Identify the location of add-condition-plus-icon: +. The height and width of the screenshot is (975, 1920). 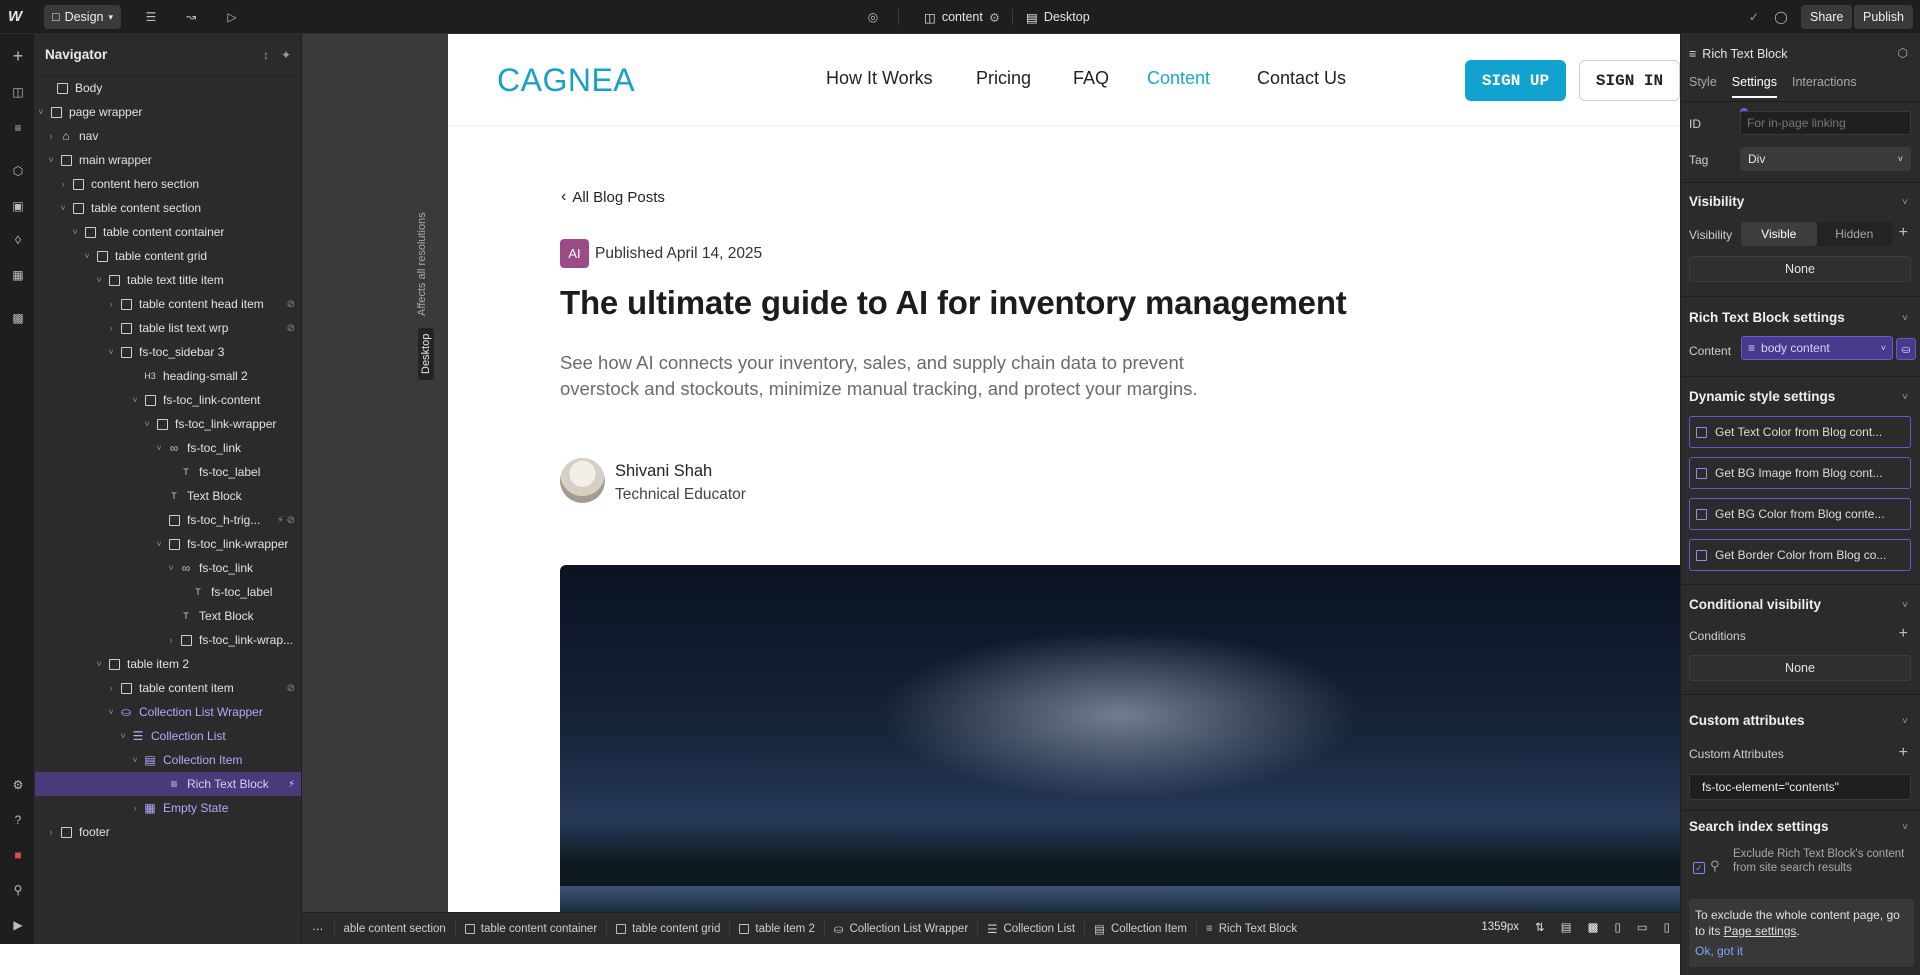
(1903, 634).